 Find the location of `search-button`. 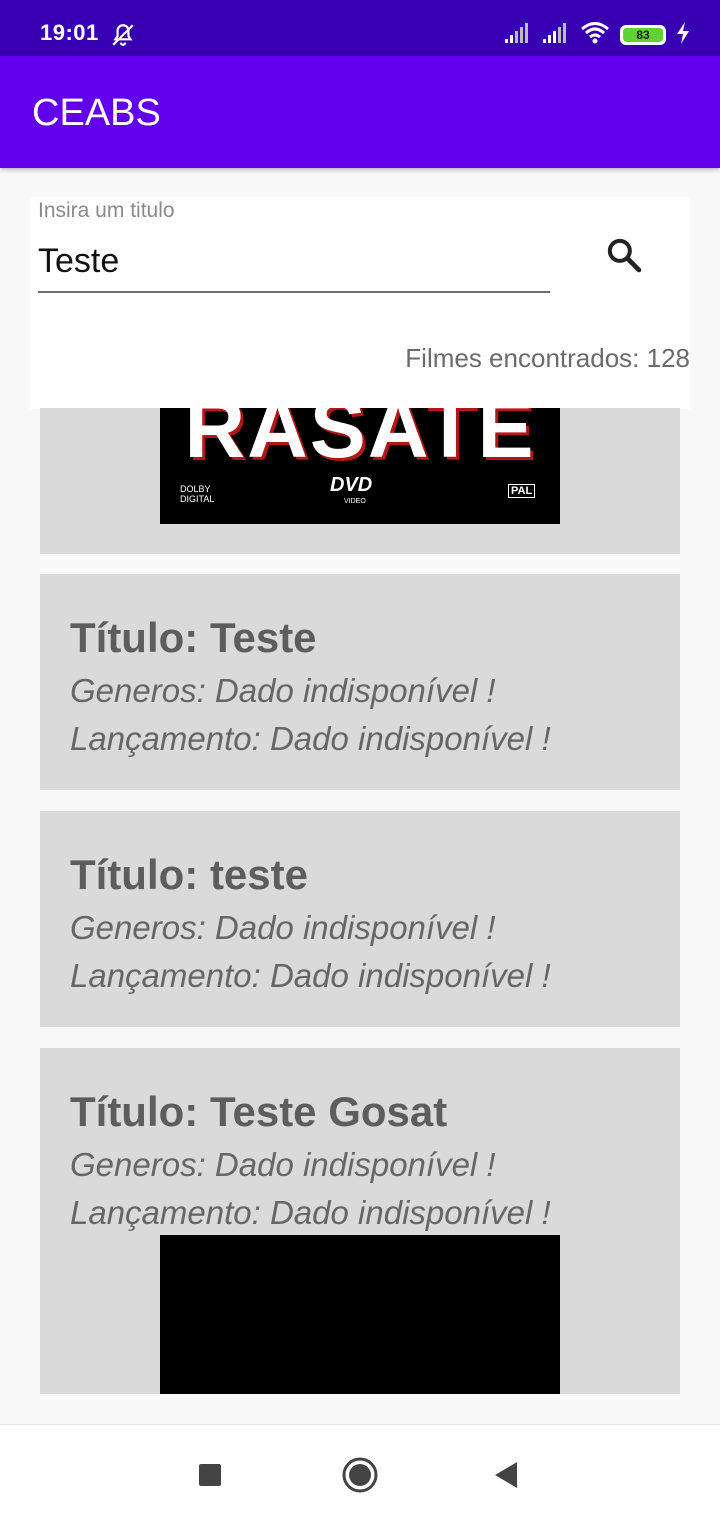

search-button is located at coordinates (624, 255).